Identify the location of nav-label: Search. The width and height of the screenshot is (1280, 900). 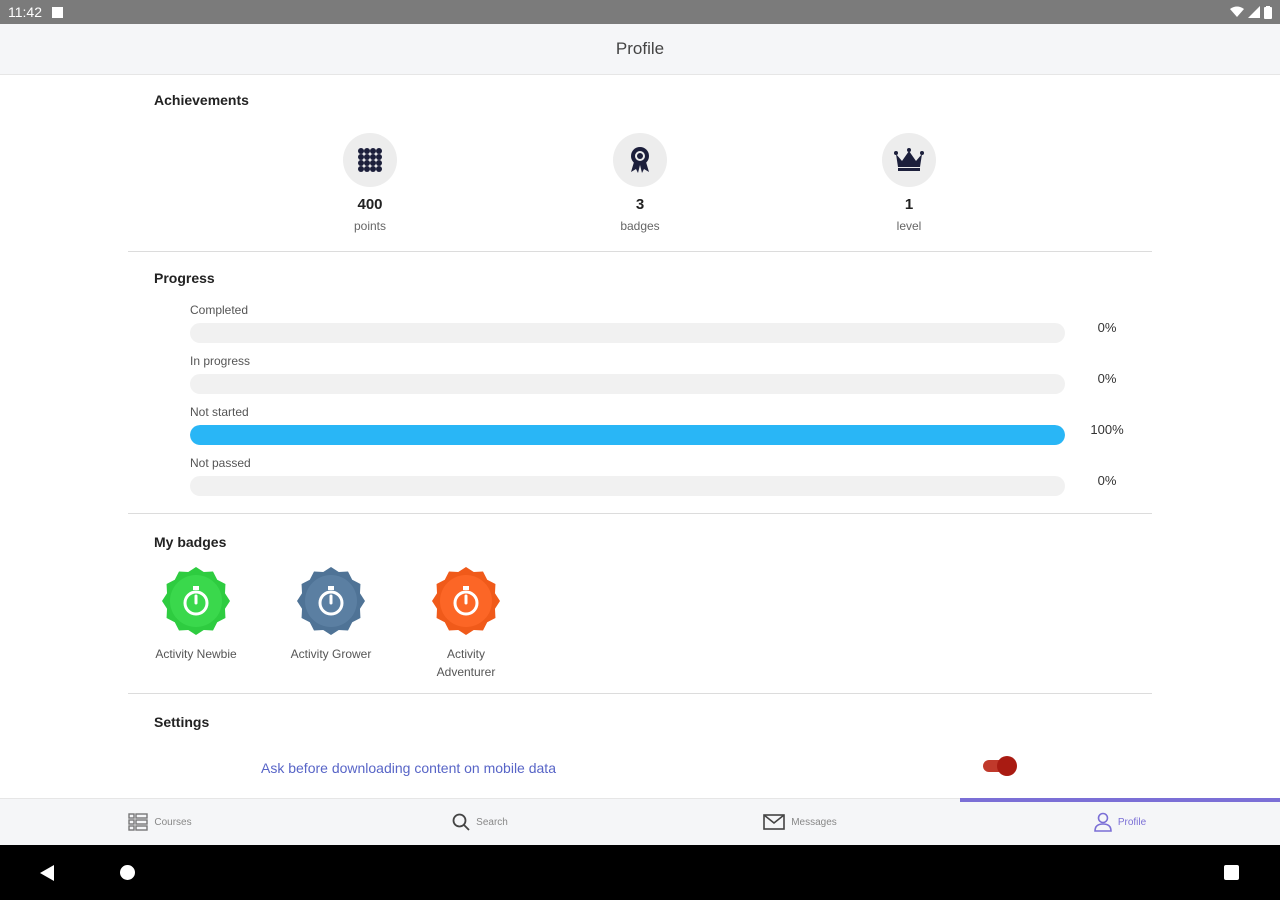
(492, 822).